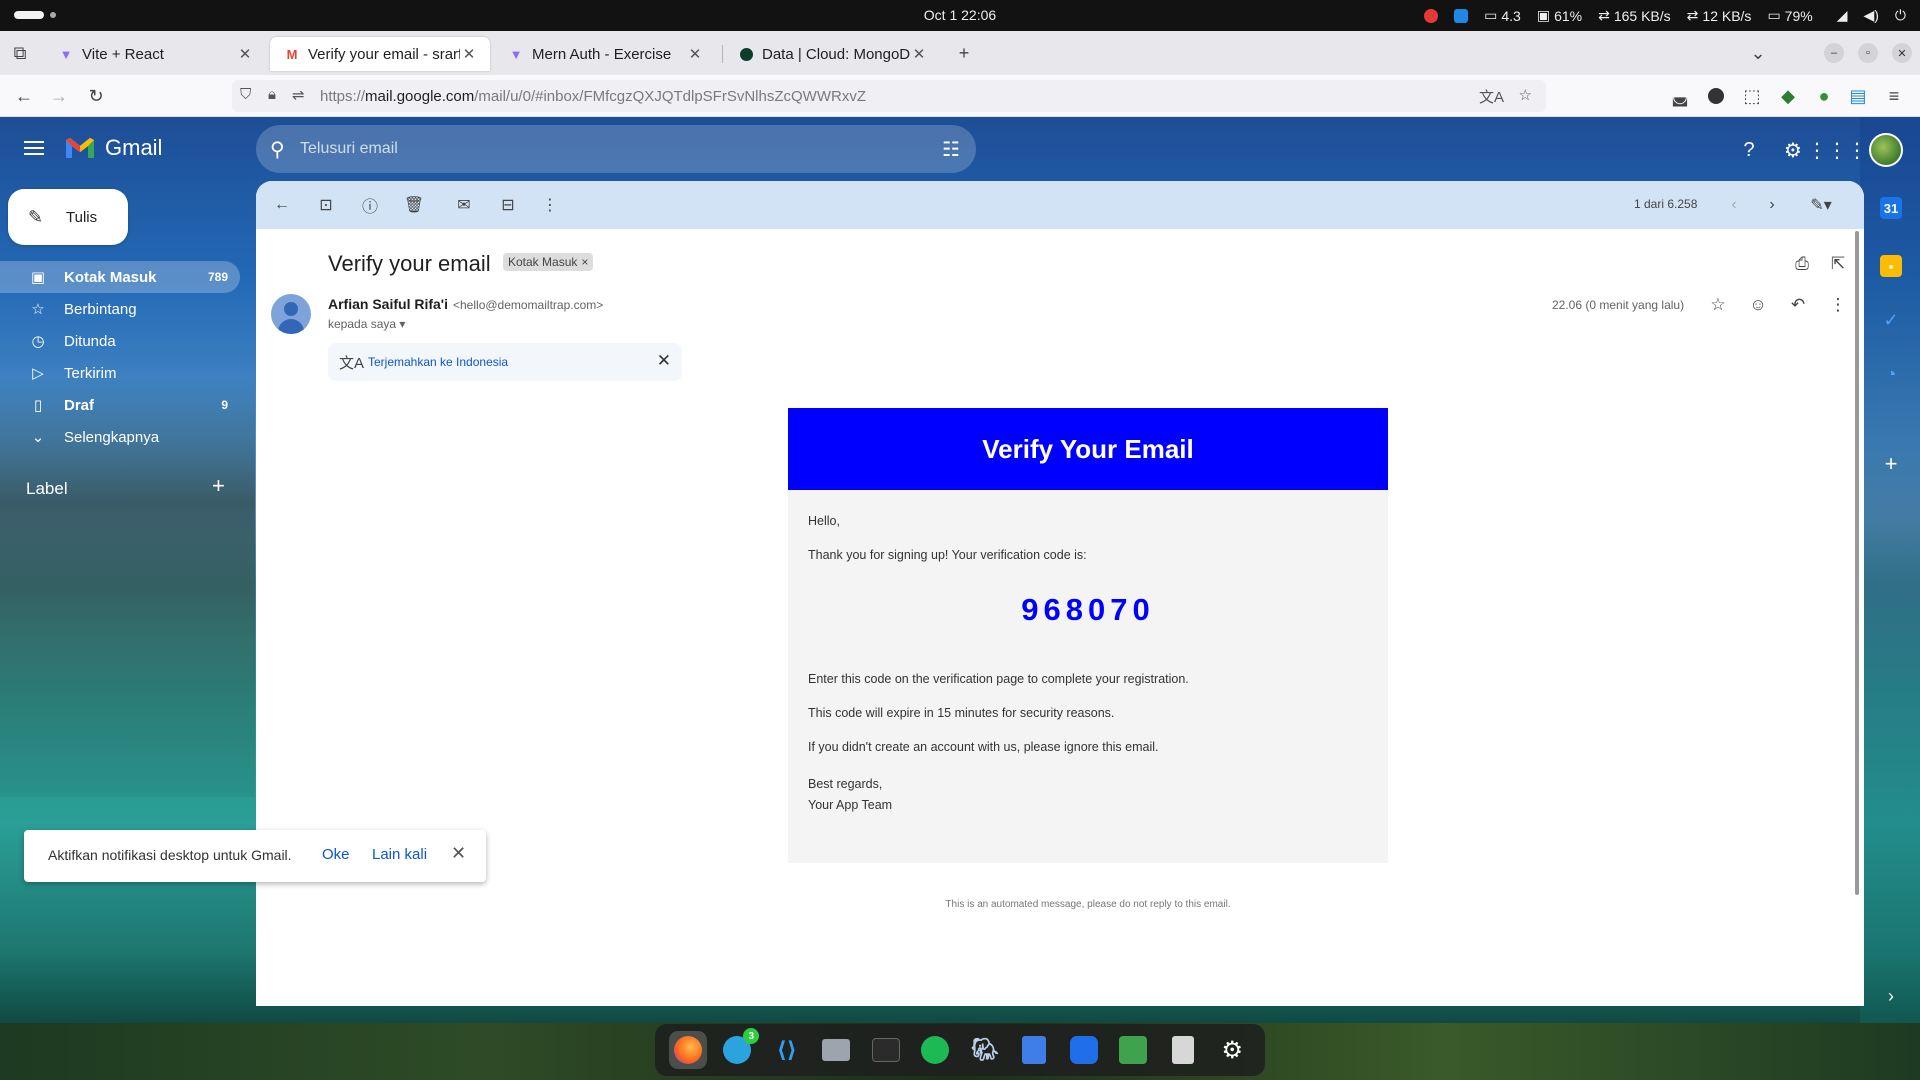  Describe the element at coordinates (298, 95) in the screenshot. I see `permissions-icon: ⇌` at that location.